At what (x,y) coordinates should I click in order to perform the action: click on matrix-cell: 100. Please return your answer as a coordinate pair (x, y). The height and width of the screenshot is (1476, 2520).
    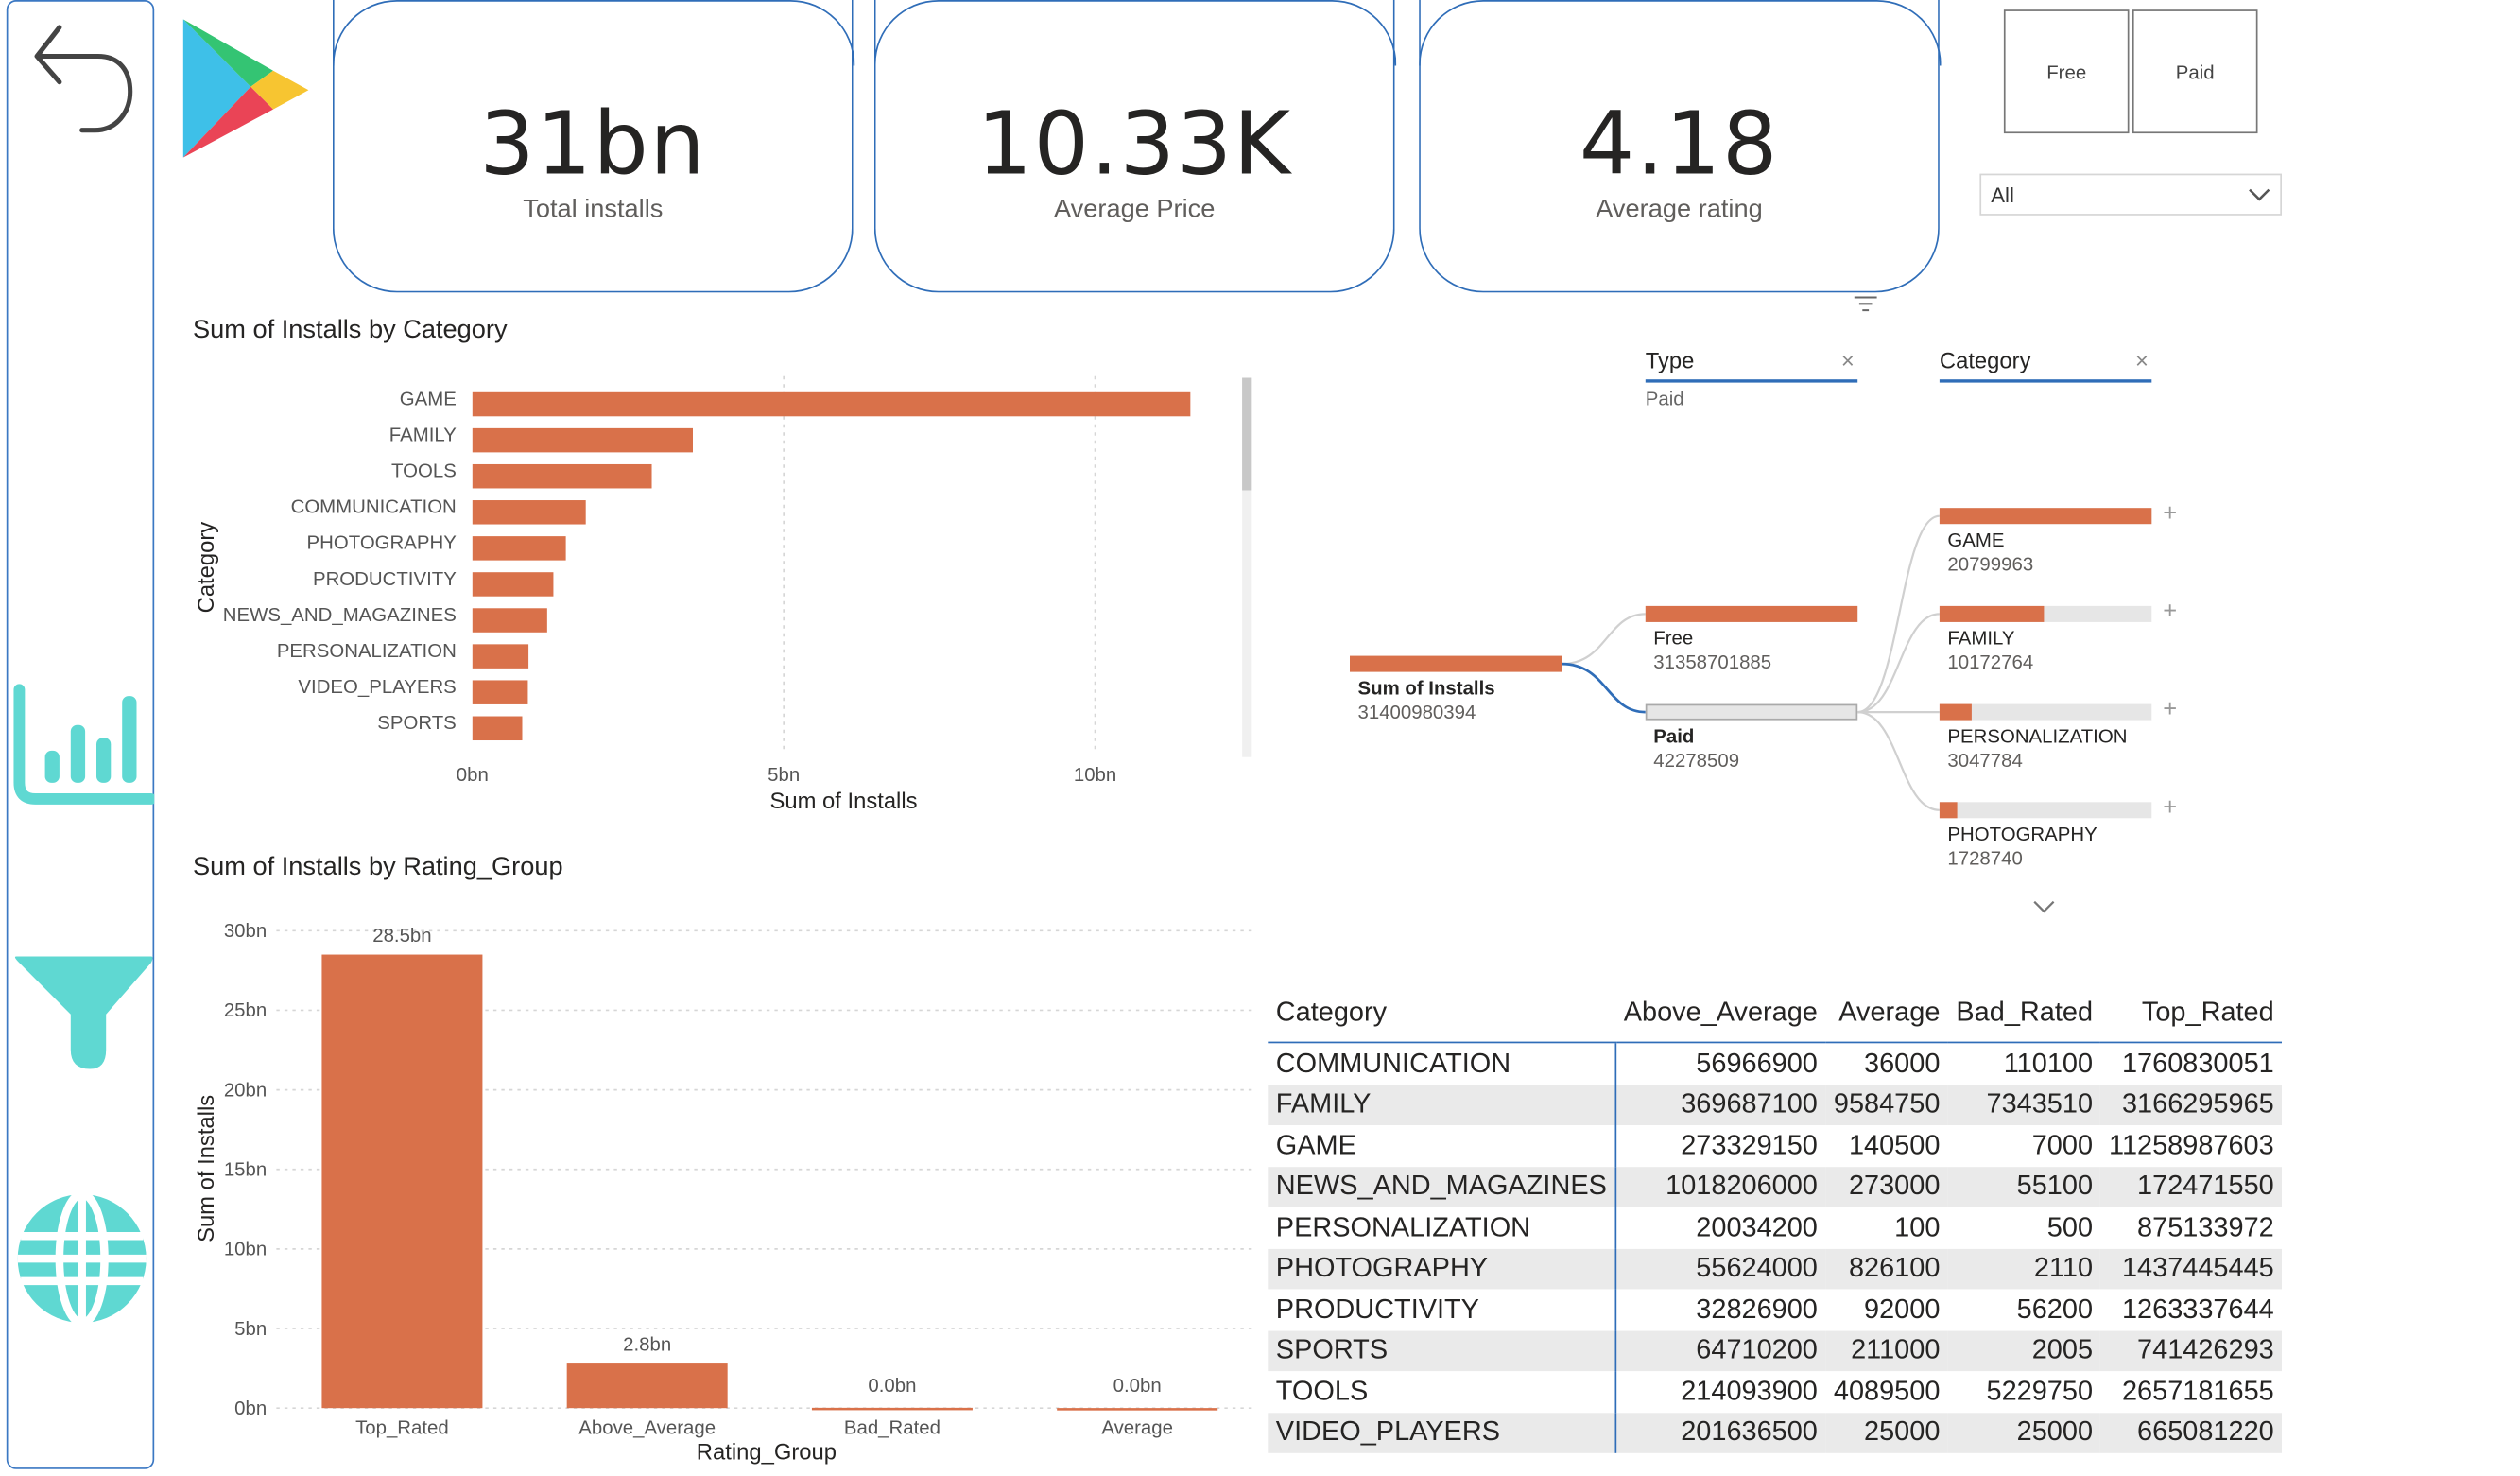
    Looking at the image, I should click on (1917, 1226).